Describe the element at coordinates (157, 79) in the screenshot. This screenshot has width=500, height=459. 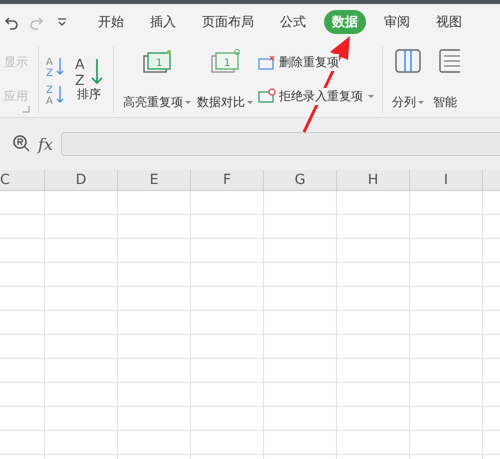
I see `ribbon-button: 1 高亮重复项` at that location.